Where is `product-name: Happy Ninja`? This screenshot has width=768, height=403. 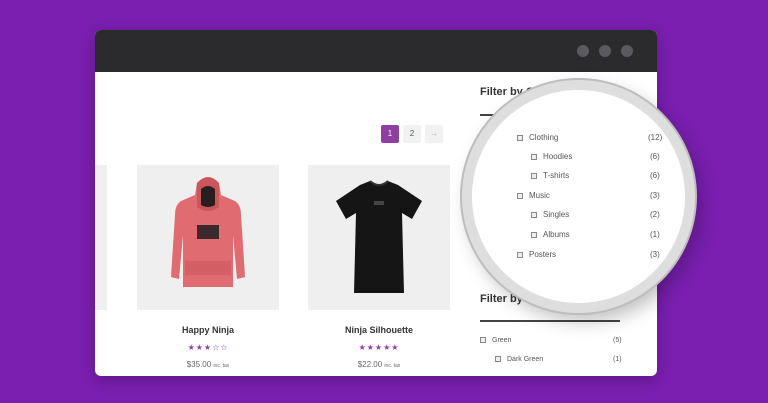
product-name: Happy Ninja is located at coordinates (208, 330).